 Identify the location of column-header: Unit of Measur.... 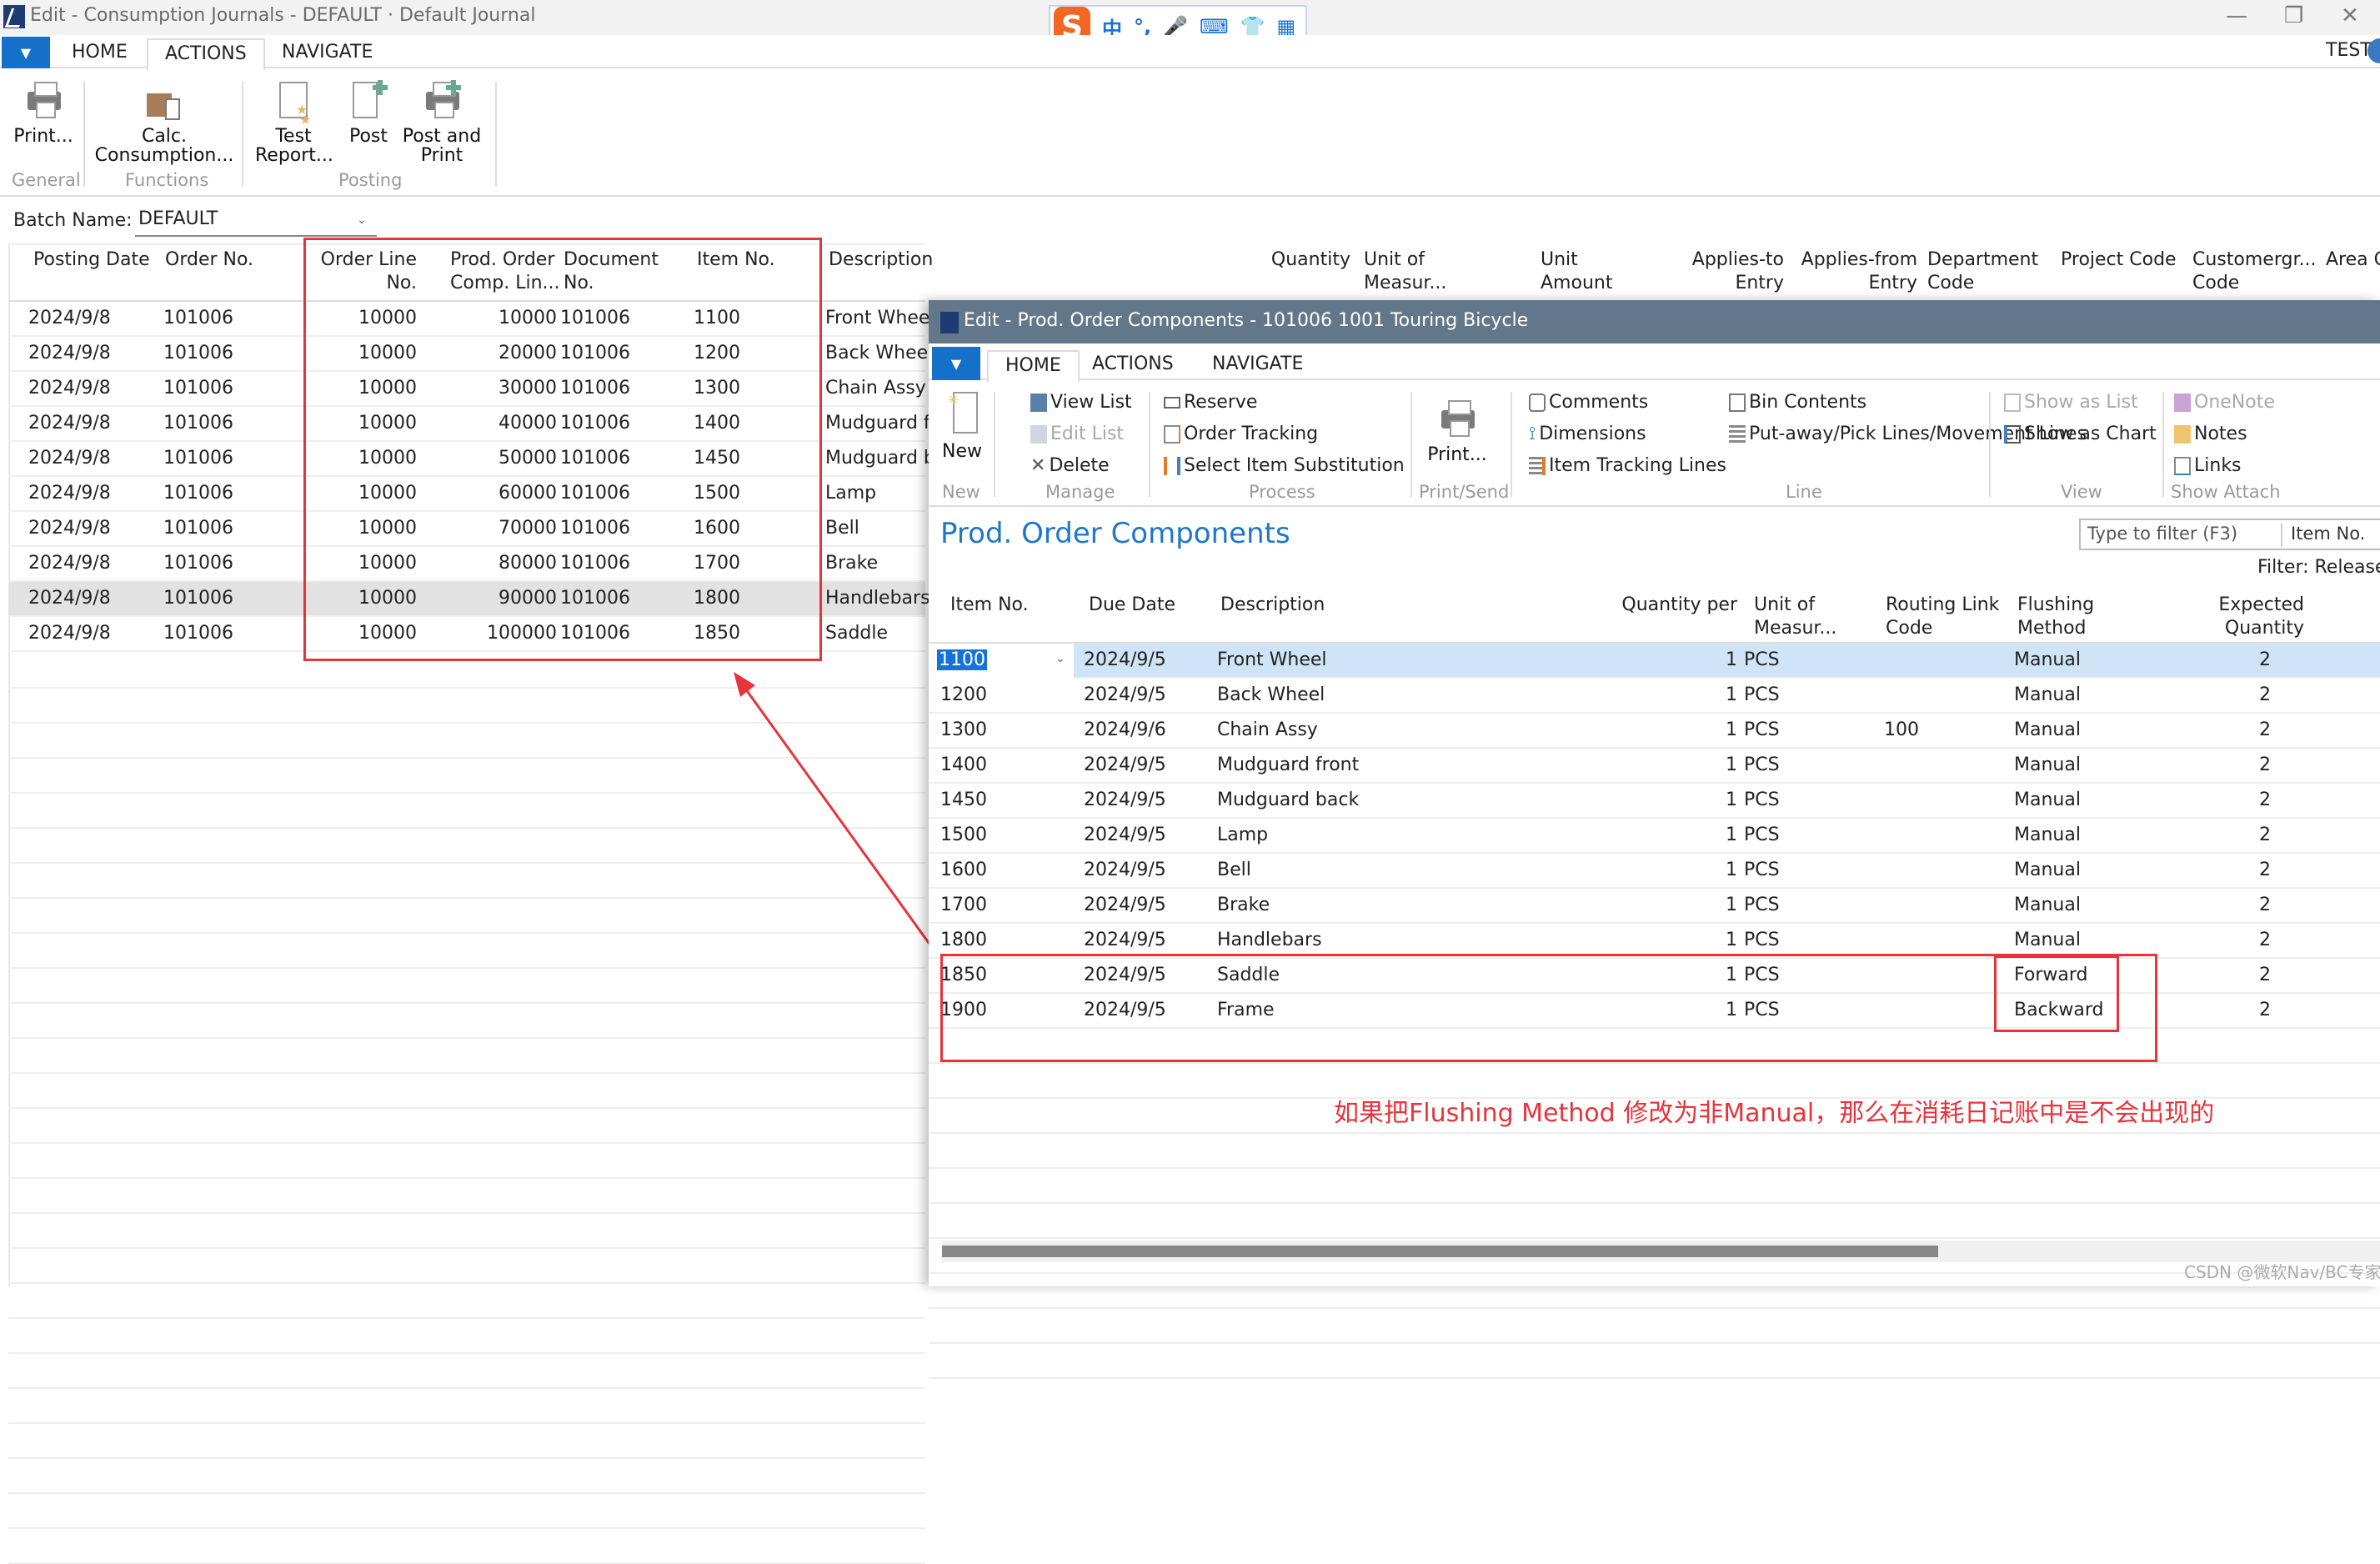
(1418, 271).